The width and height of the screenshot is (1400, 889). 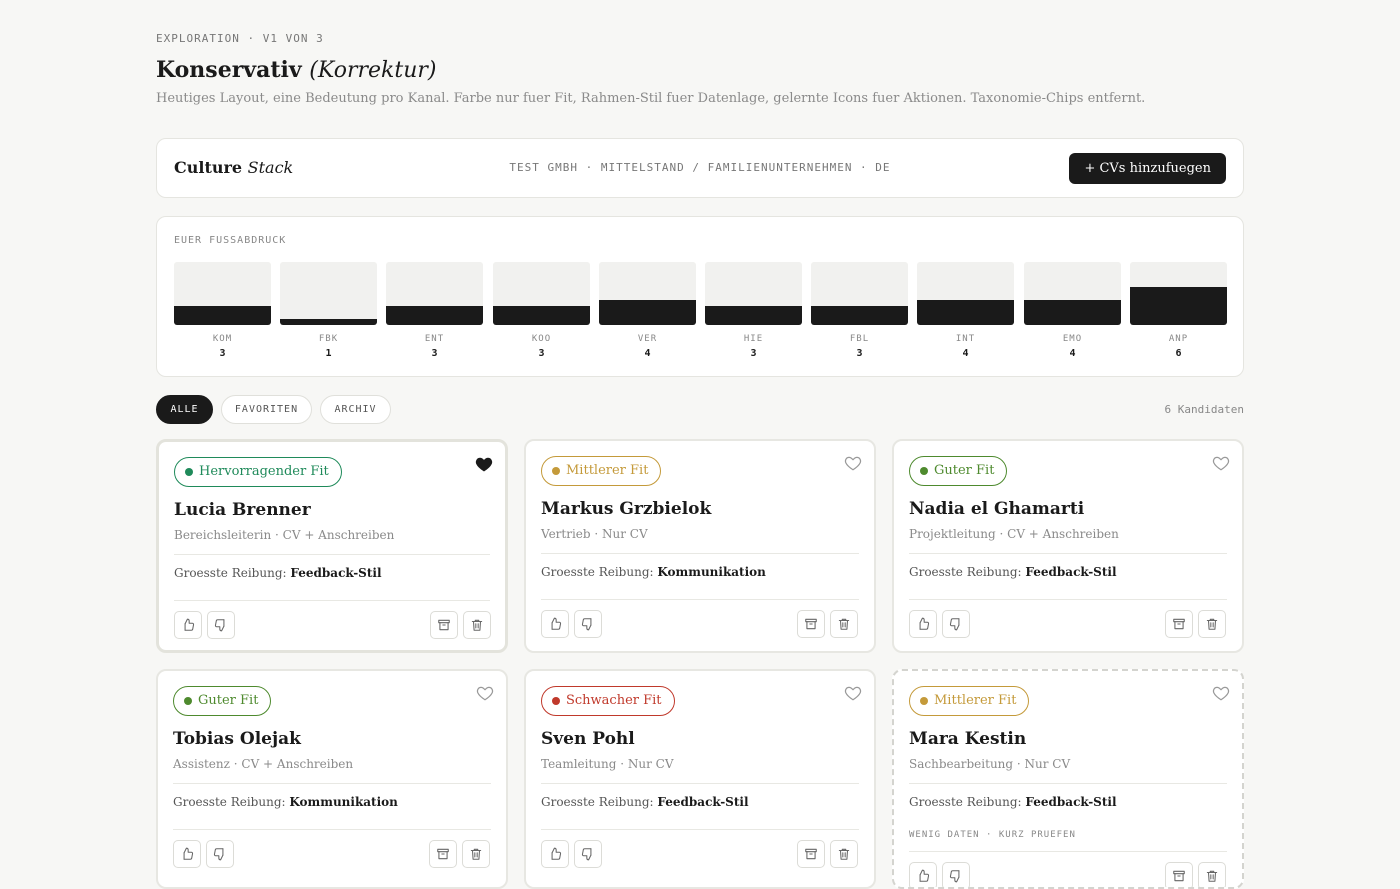 I want to click on candidate-role: Teamleitung · Nur CV, so click(x=607, y=764).